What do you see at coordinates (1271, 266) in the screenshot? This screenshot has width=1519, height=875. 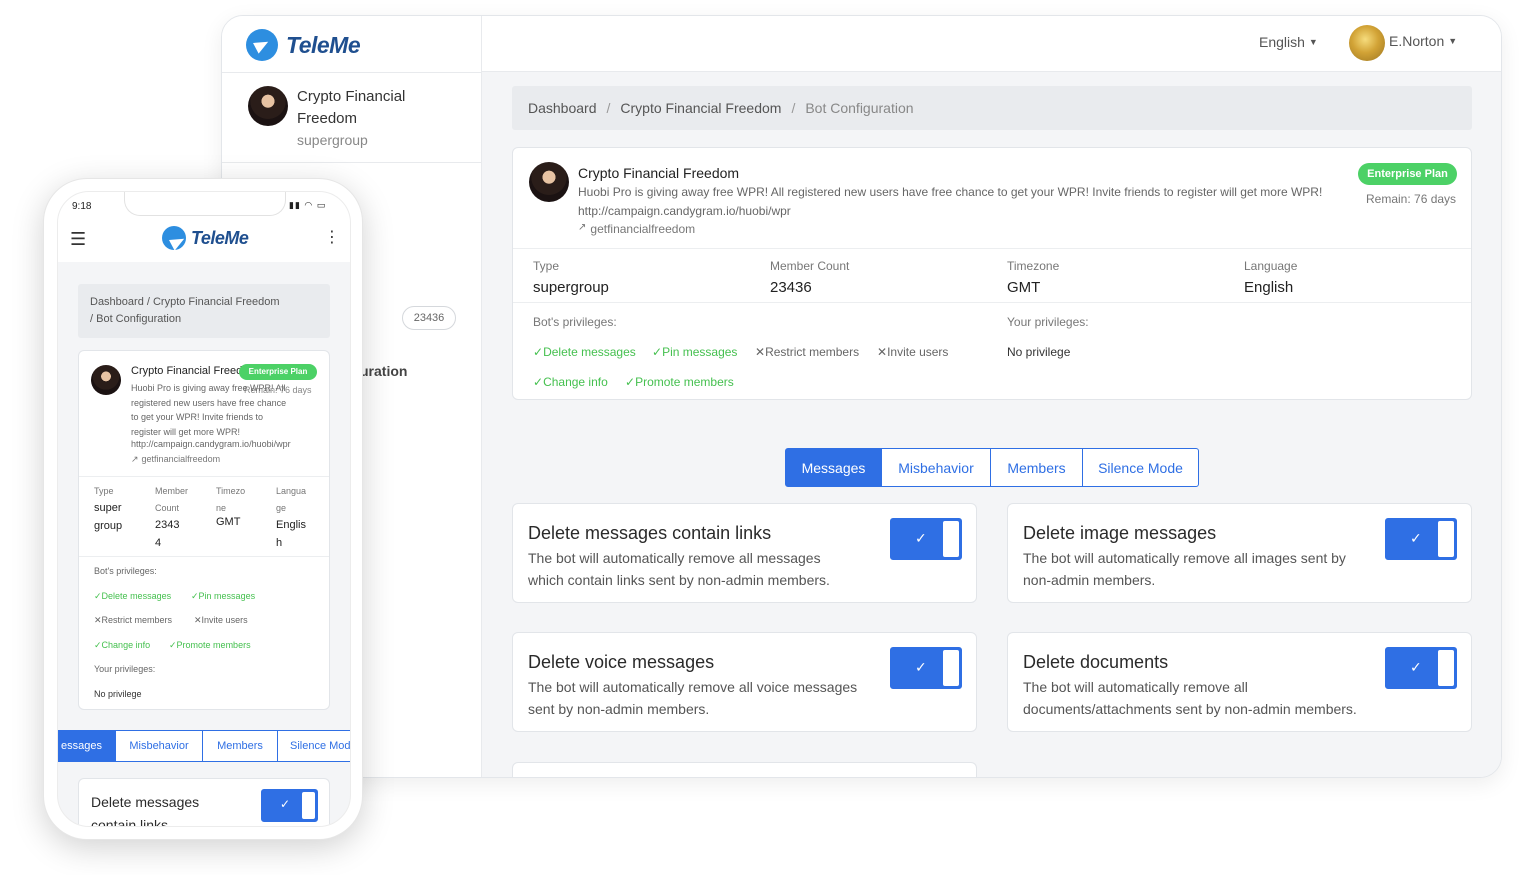 I see `stat-language-label: Language` at bounding box center [1271, 266].